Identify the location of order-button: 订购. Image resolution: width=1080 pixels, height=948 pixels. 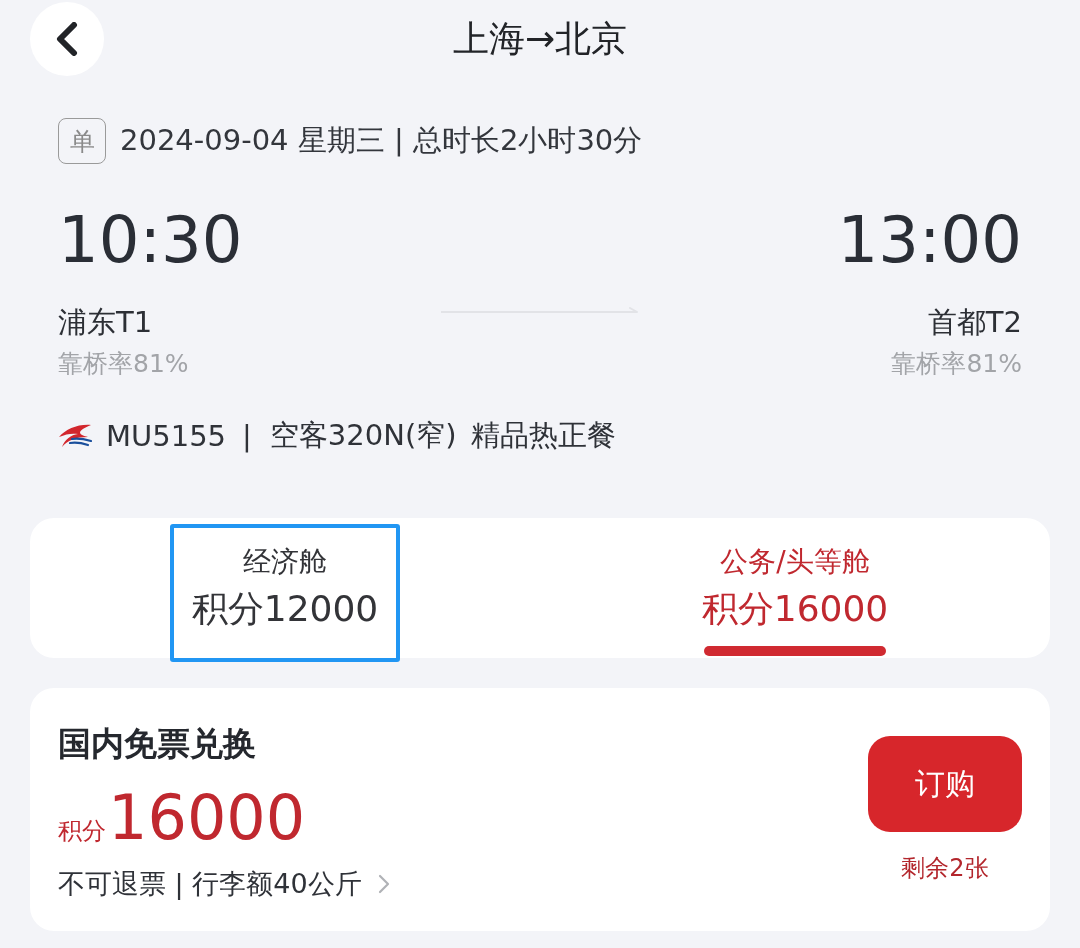
(945, 784).